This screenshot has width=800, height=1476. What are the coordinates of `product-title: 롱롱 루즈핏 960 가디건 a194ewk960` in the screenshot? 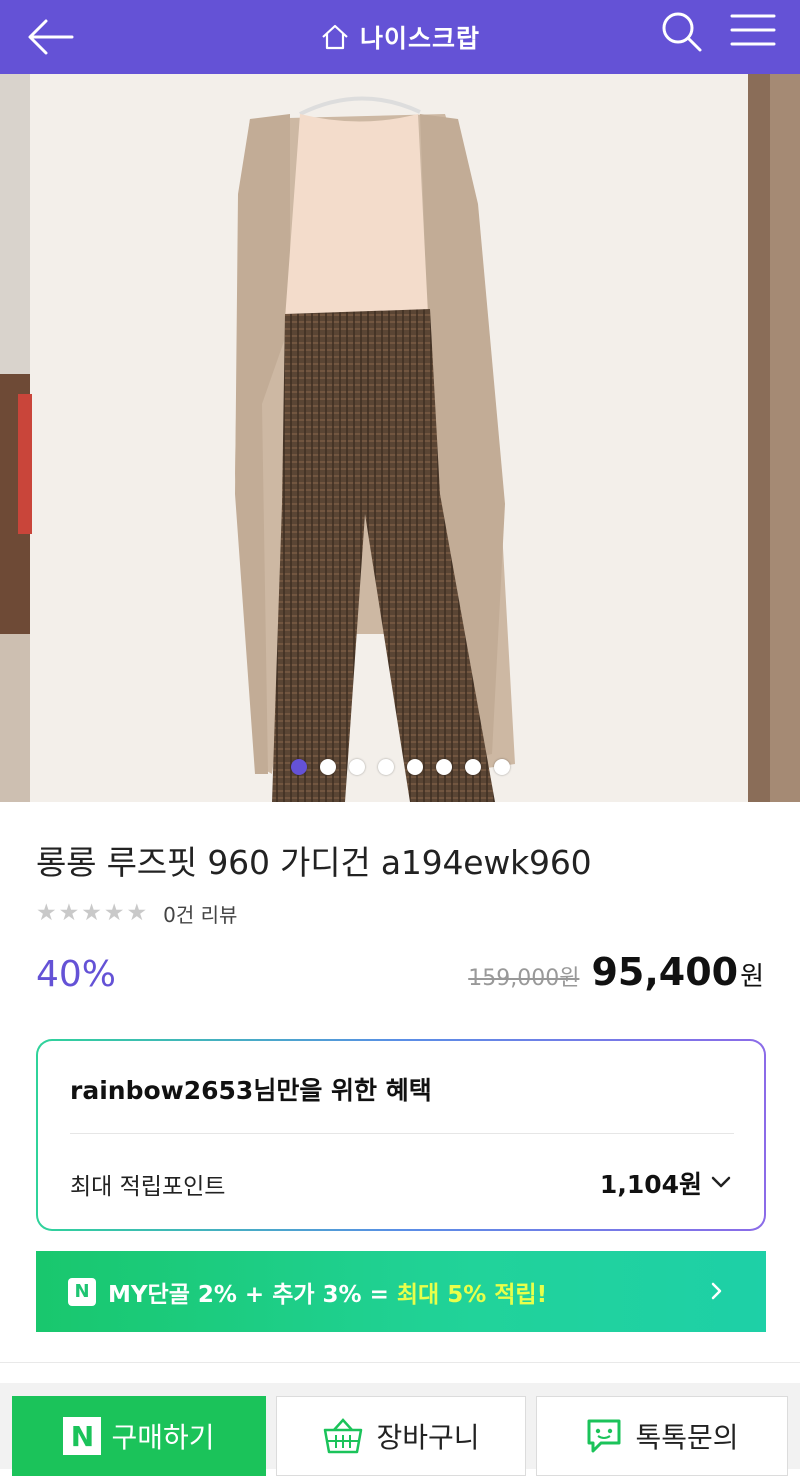 It's located at (314, 862).